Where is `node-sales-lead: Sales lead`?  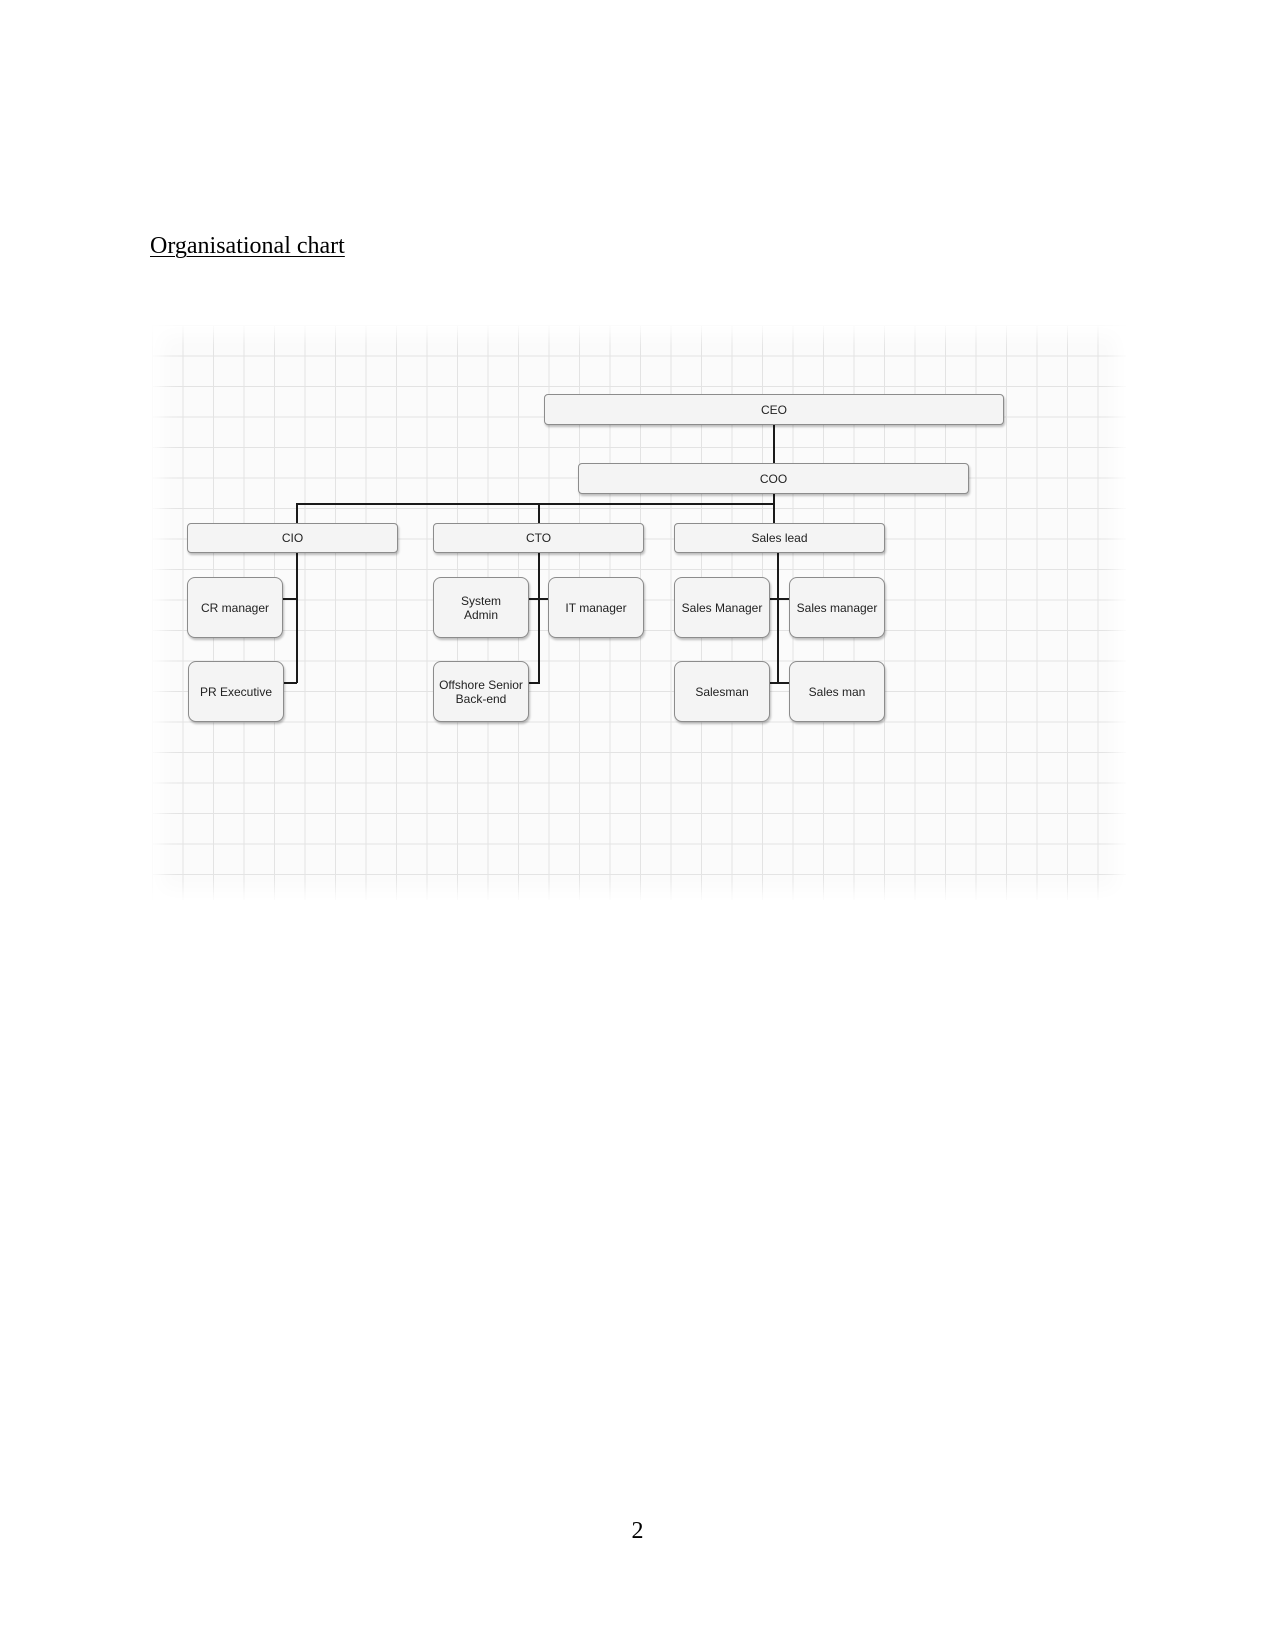
node-sales-lead: Sales lead is located at coordinates (779, 538).